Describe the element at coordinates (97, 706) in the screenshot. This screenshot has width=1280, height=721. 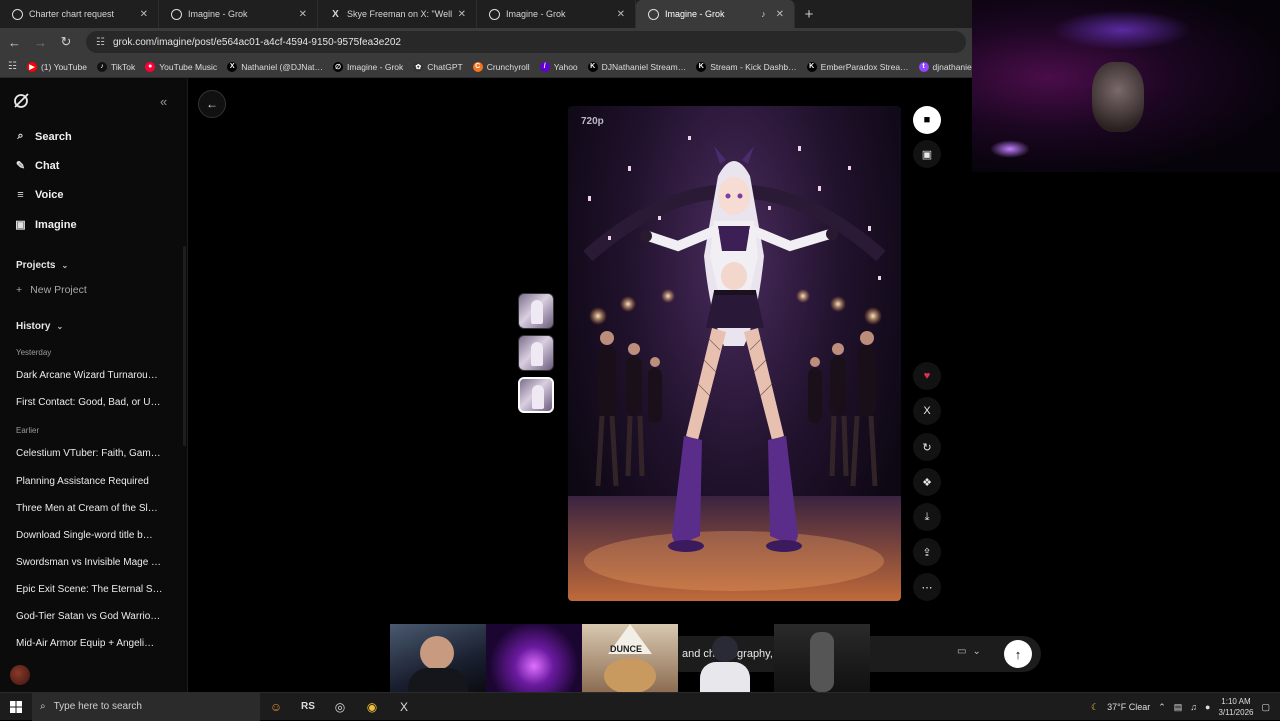
I see `taskbar-search-placeholder: Type here to search` at that location.